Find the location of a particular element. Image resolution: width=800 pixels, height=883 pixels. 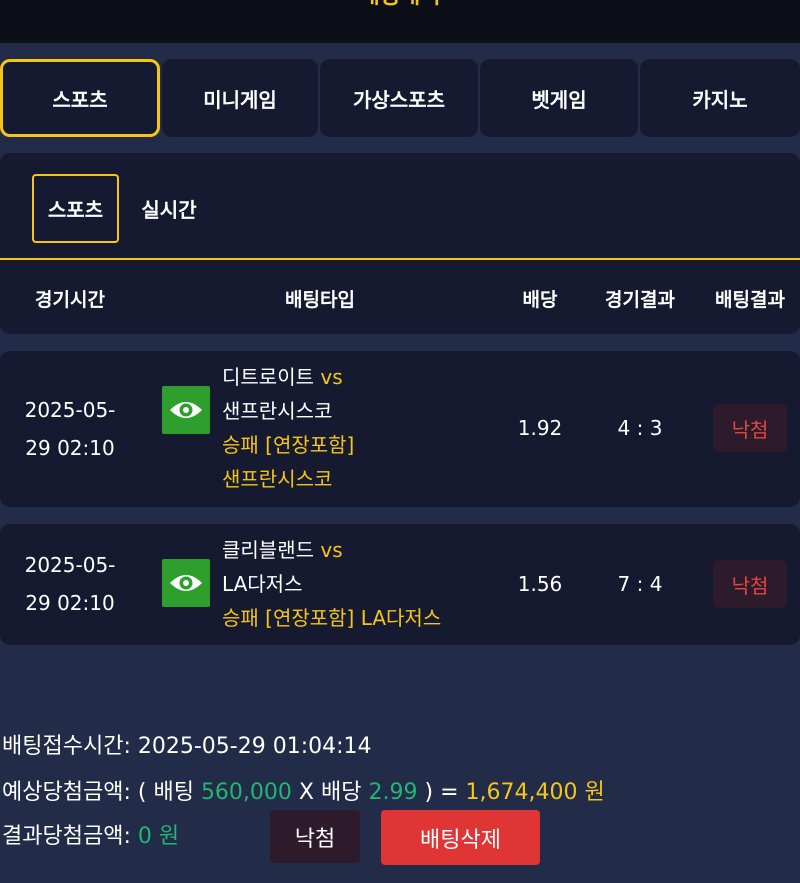

home-team: 클리블랜드 is located at coordinates (268, 550).